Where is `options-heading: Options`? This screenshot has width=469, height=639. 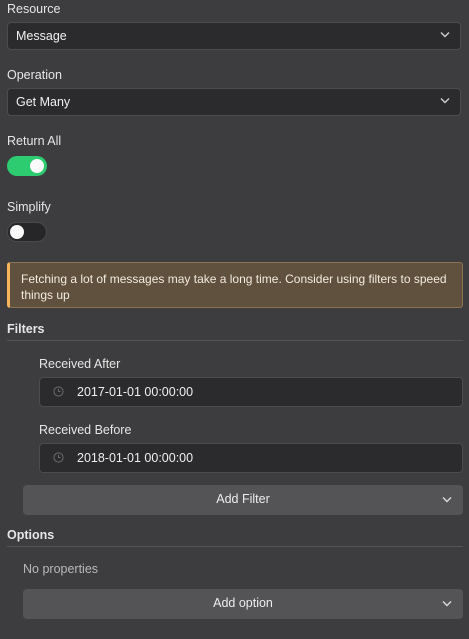
options-heading: Options is located at coordinates (31, 535).